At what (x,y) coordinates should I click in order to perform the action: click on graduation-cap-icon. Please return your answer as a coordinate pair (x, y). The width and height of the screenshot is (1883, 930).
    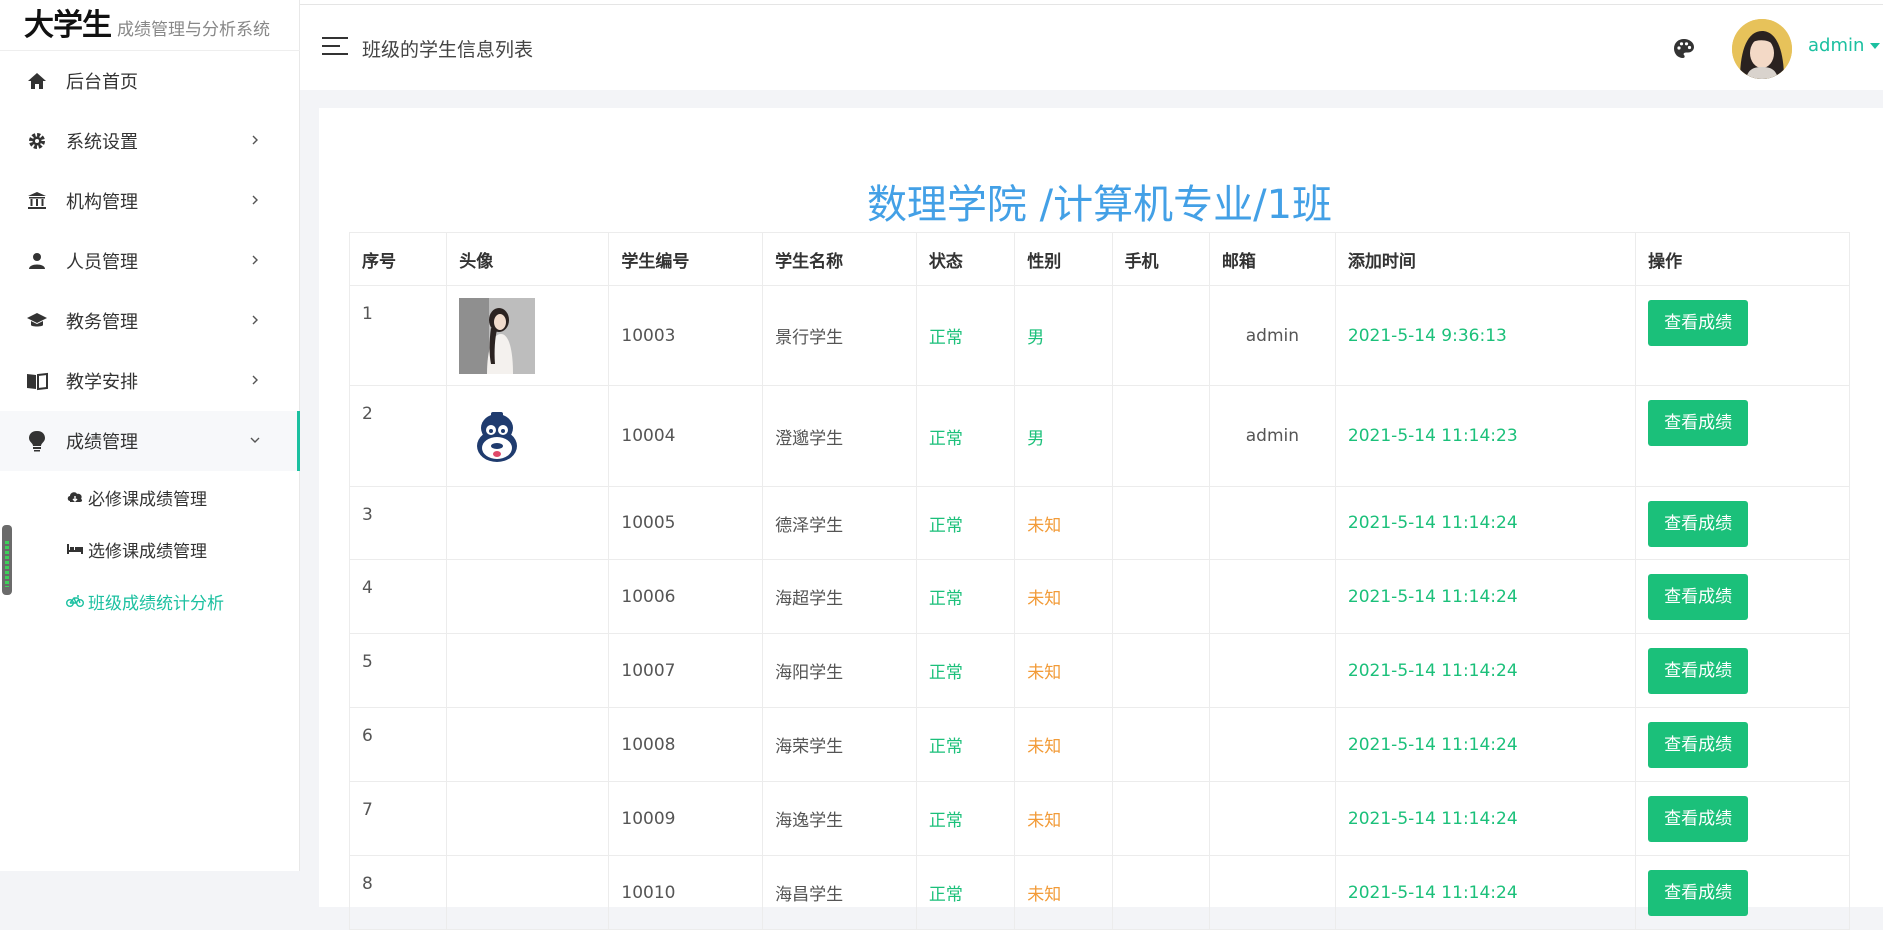
    Looking at the image, I should click on (37, 321).